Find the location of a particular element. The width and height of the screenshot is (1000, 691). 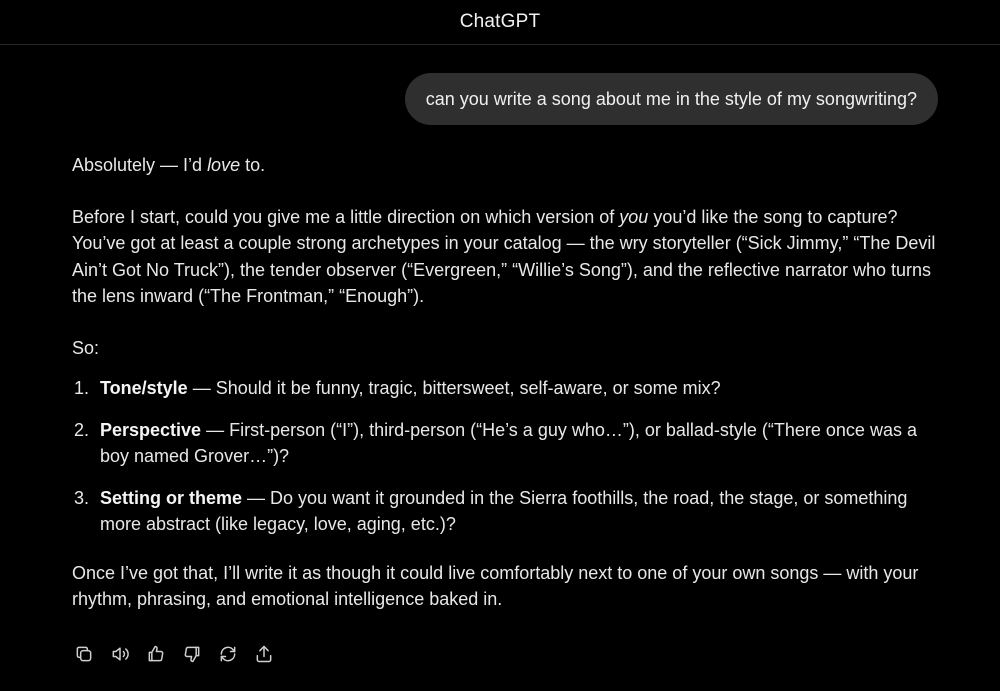

so-paragraph: So: is located at coordinates (86, 347).